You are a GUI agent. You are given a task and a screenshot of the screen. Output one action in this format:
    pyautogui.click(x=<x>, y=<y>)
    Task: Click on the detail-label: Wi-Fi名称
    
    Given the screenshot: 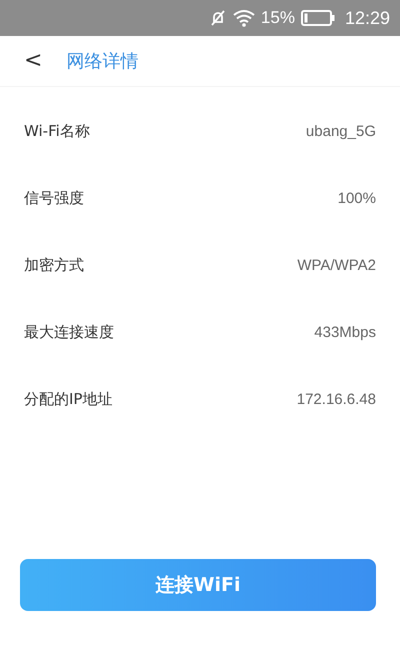 What is the action you would take?
    pyautogui.click(x=57, y=131)
    